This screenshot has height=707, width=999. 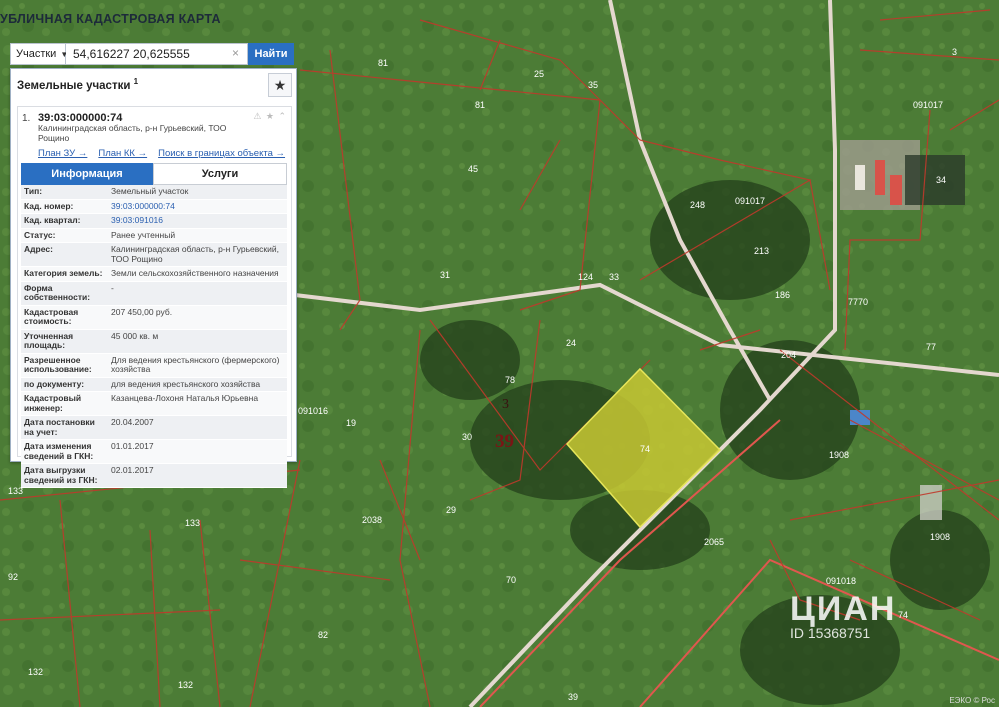 What do you see at coordinates (235, 53) in the screenshot?
I see `clear-icon: ×` at bounding box center [235, 53].